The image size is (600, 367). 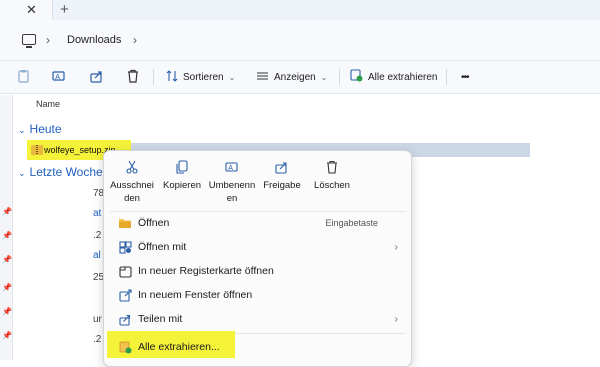 I want to click on group-header-today: ⌄ Heute, so click(x=40, y=129).